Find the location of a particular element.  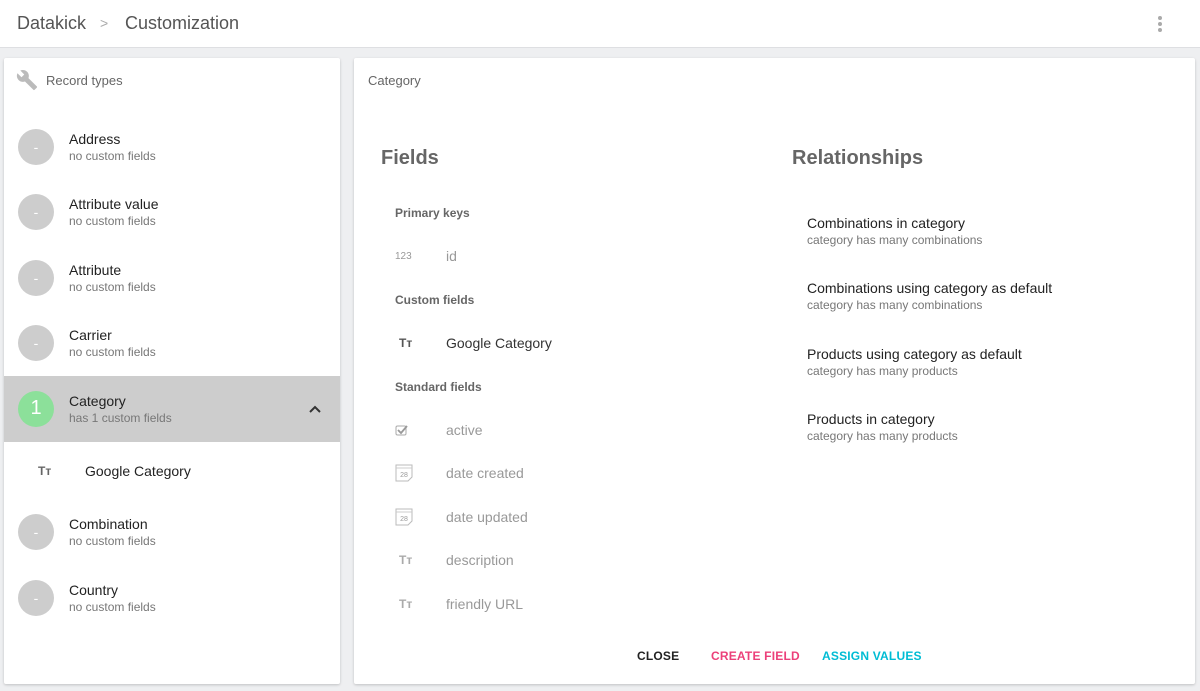

breadcrumb-current: Customization is located at coordinates (182, 23).